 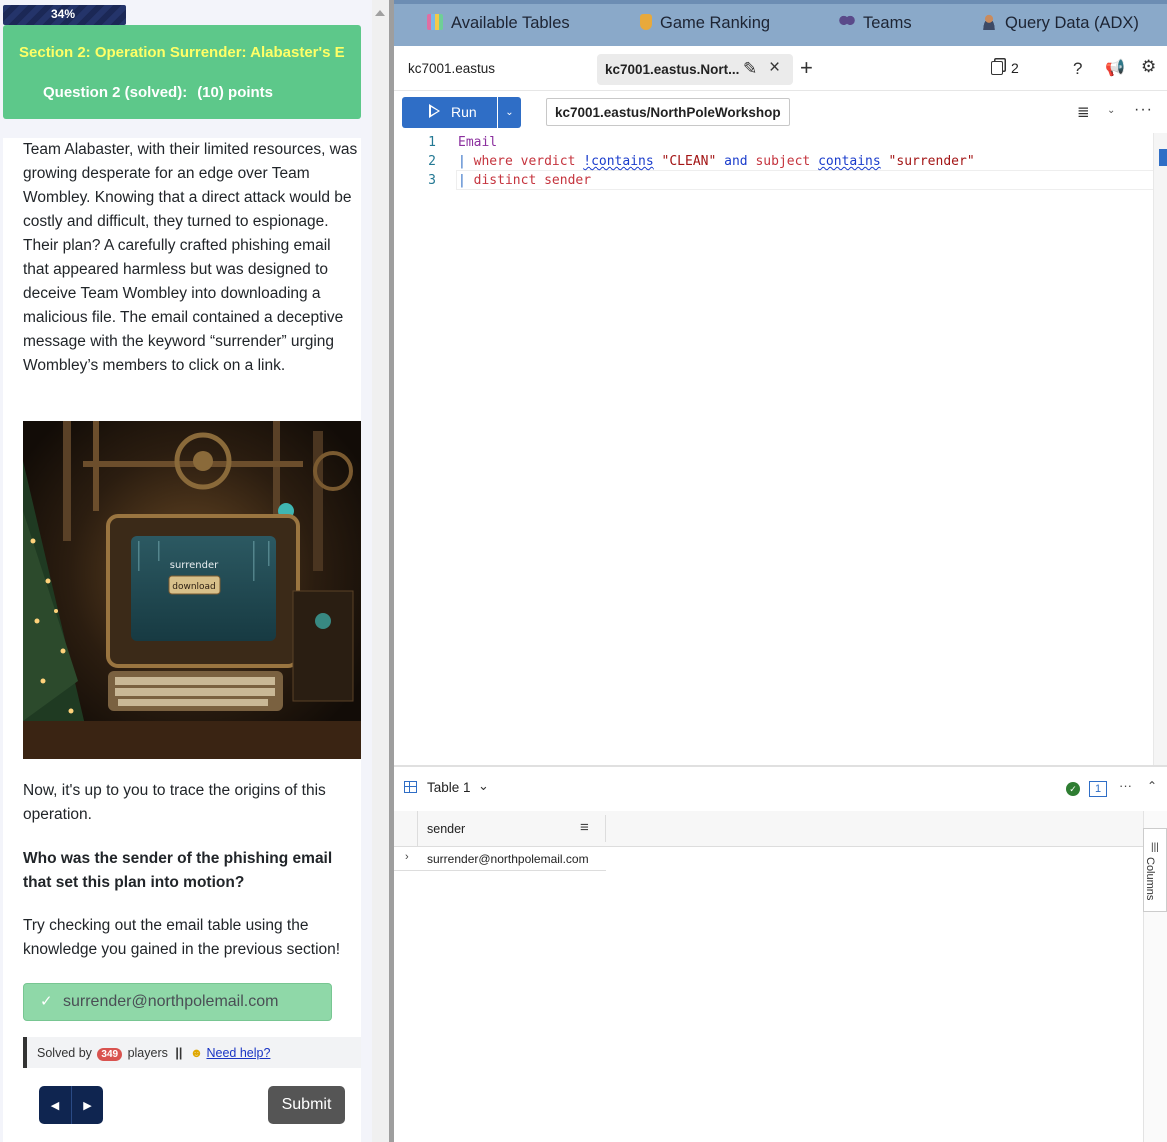 What do you see at coordinates (1160, 449) in the screenshot?
I see `editor-scrollbar` at bounding box center [1160, 449].